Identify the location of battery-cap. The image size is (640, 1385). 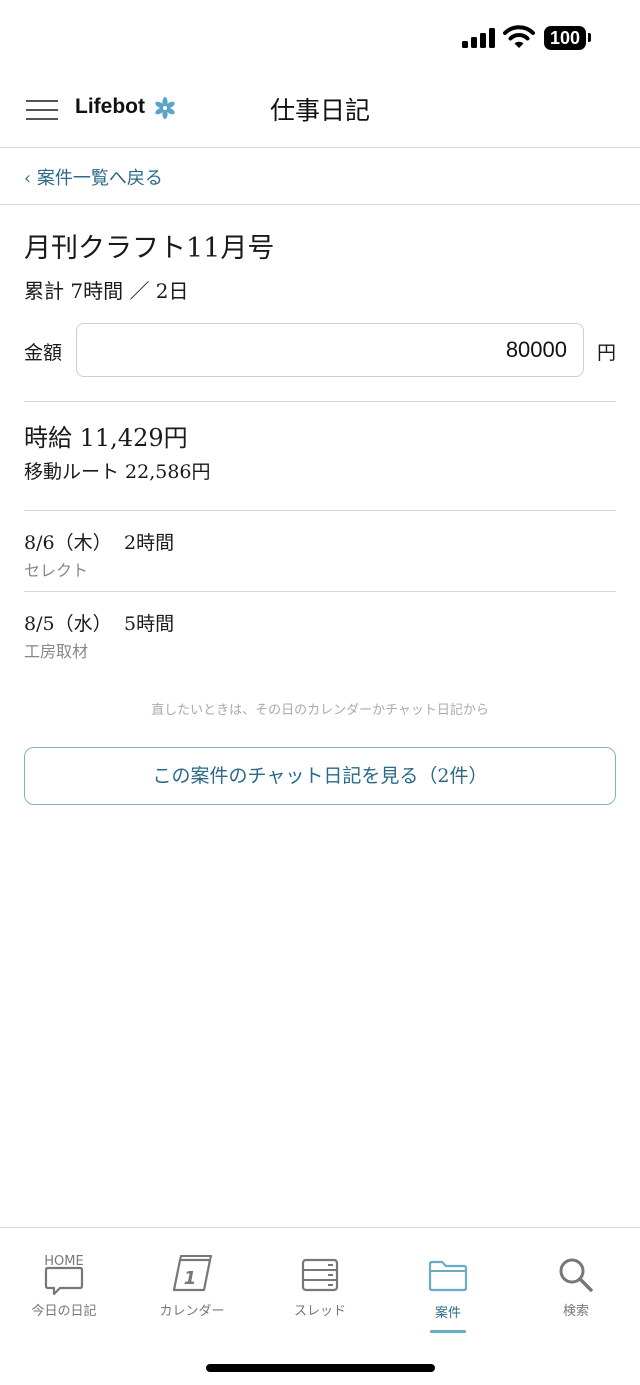
(589, 37).